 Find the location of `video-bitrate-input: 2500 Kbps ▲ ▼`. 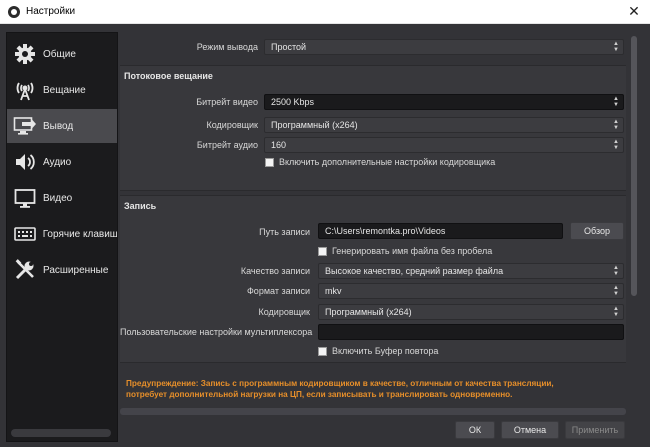

video-bitrate-input: 2500 Kbps ▲ ▼ is located at coordinates (444, 102).